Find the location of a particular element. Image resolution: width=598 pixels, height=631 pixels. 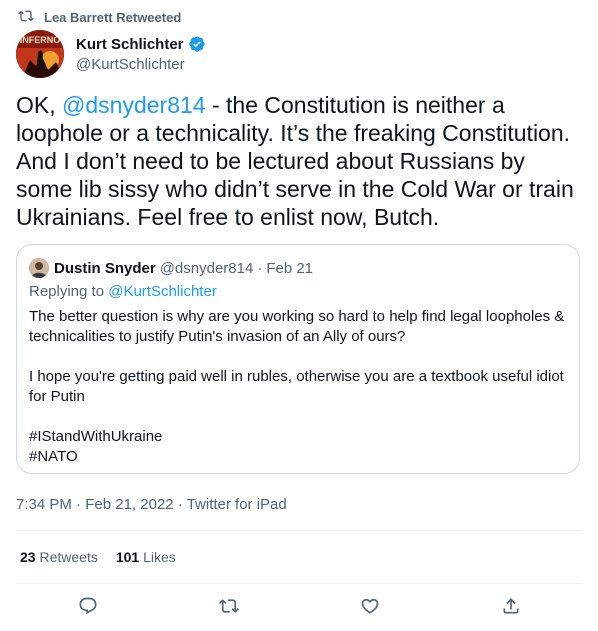

like-button is located at coordinates (370, 608).